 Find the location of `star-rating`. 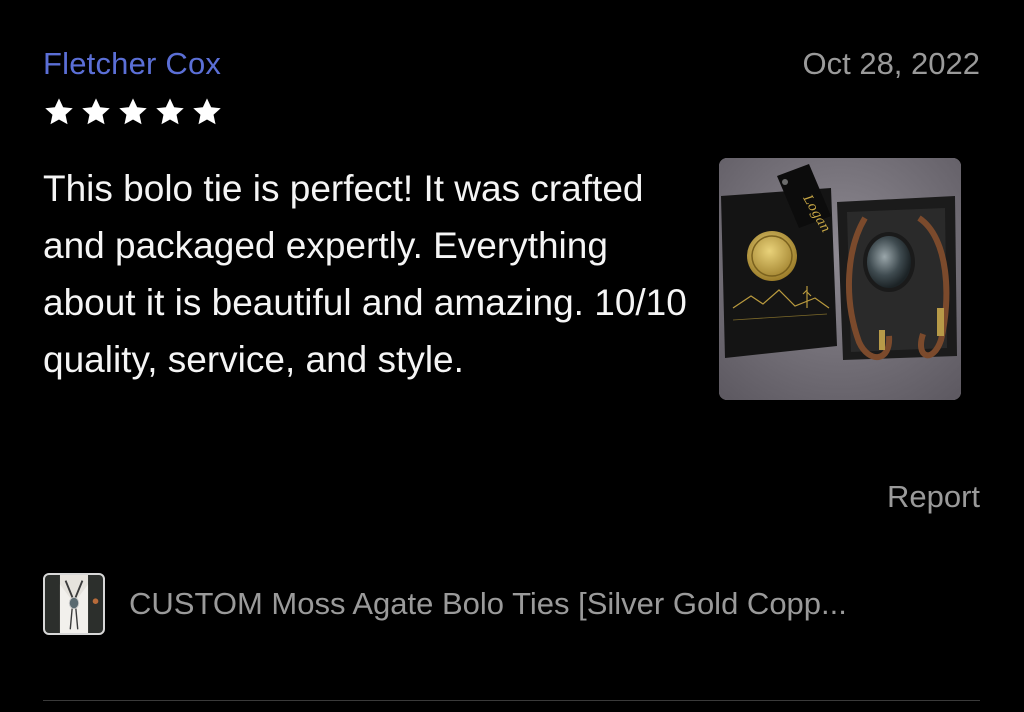

star-rating is located at coordinates (133, 112).